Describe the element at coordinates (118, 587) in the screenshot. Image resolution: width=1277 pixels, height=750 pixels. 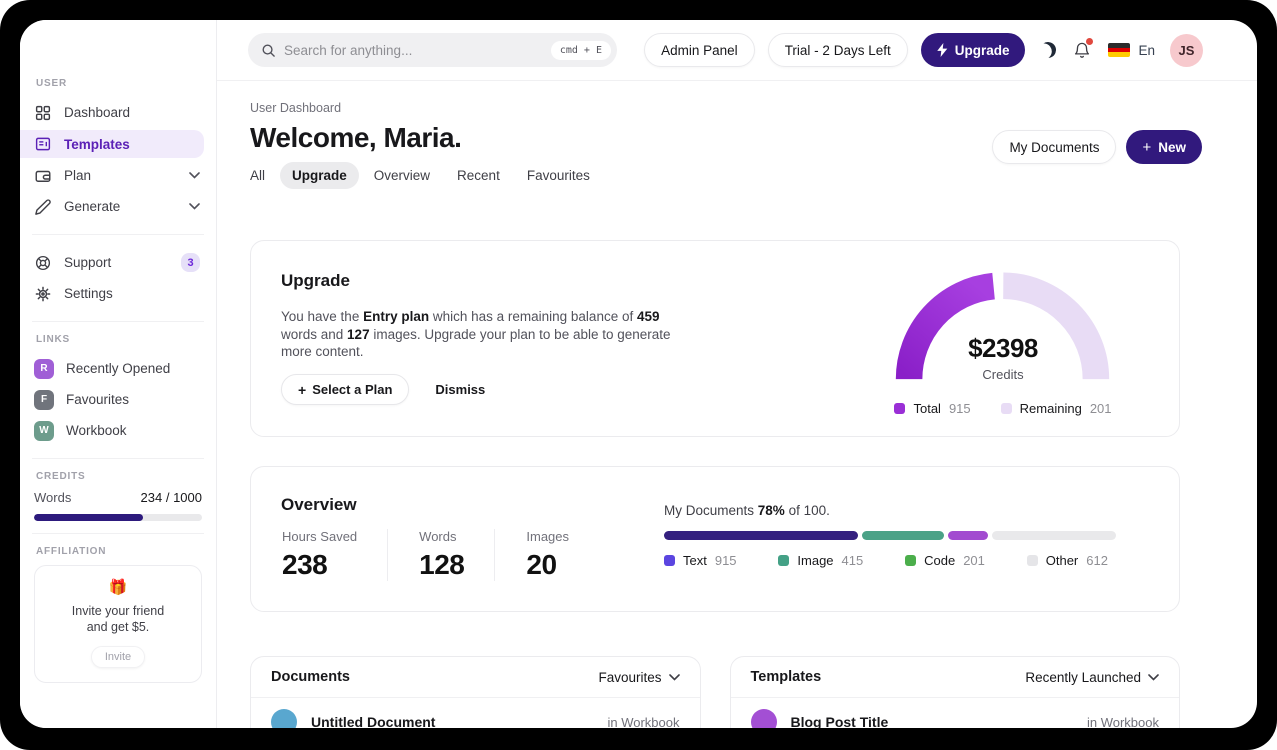
I see `gift-icon: 🎁` at that location.